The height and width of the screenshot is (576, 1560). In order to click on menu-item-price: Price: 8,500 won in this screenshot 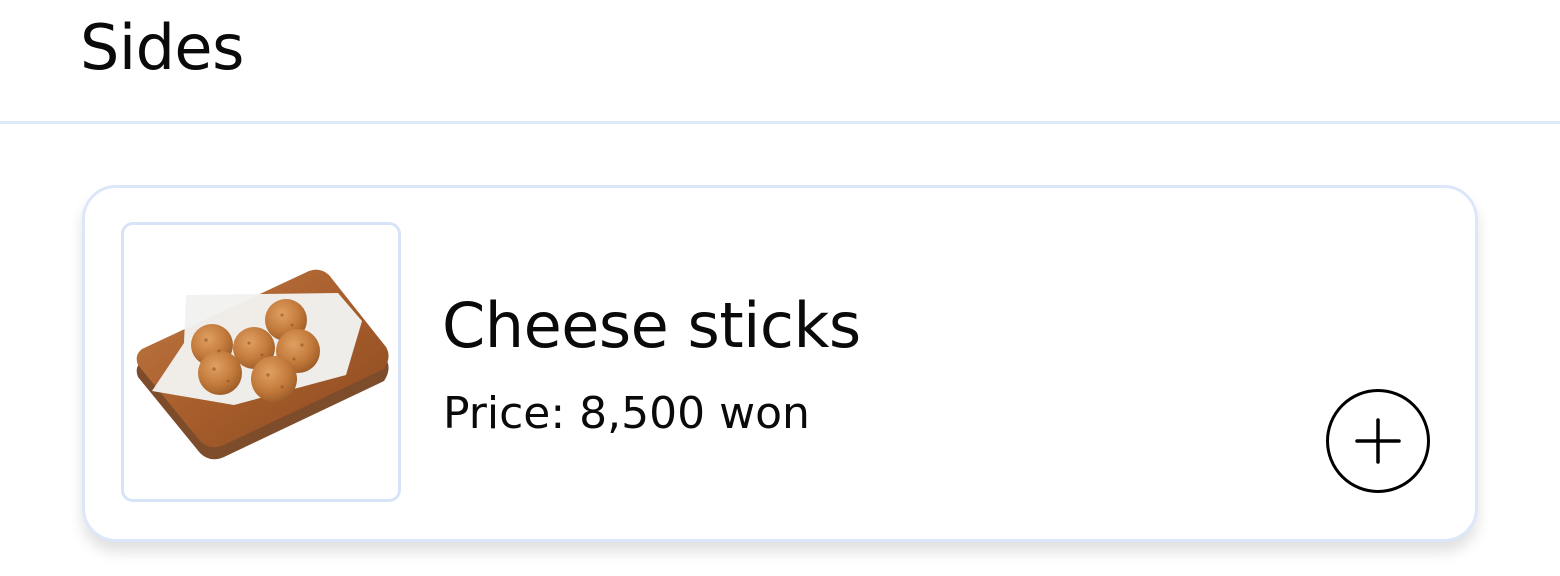, I will do `click(626, 413)`.